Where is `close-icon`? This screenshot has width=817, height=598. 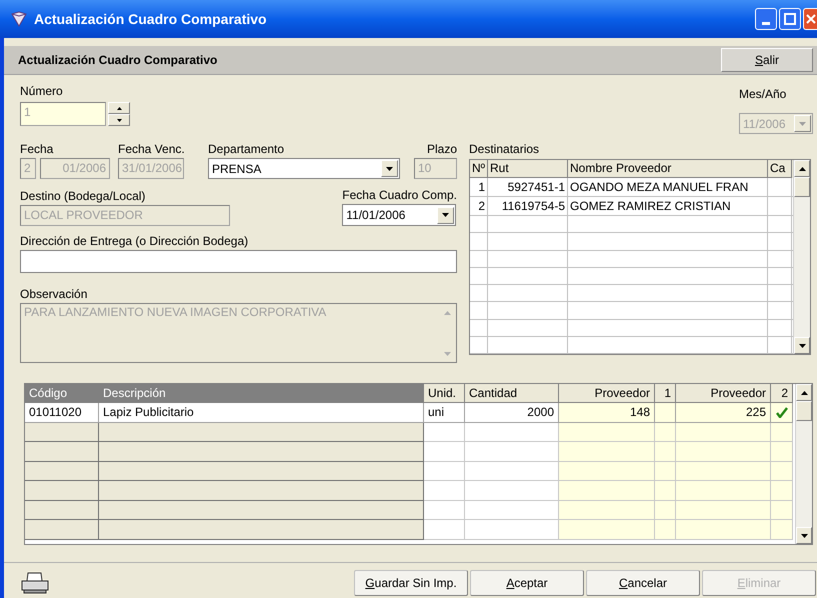 close-icon is located at coordinates (811, 19).